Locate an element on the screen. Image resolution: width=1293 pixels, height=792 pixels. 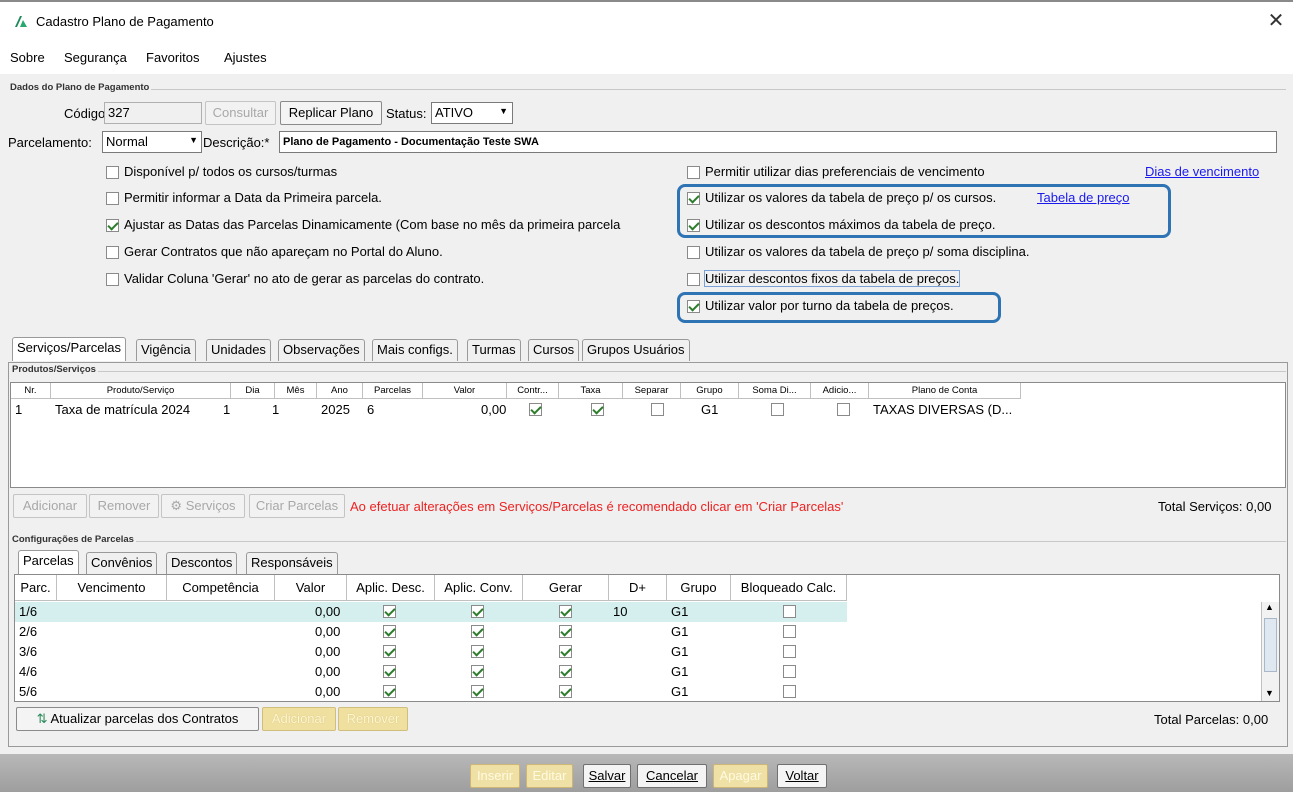
menu-favoritos: Favoritos is located at coordinates (172, 57).